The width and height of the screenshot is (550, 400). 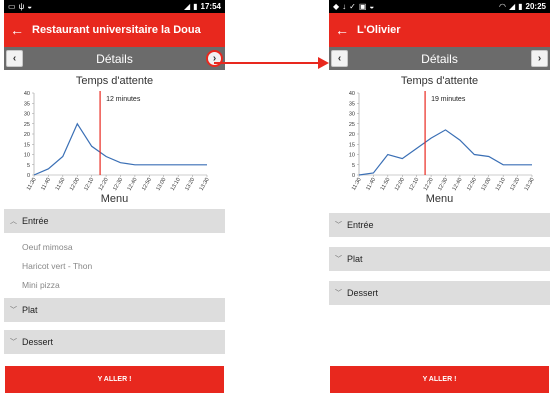 I want to click on restaurant-title: Restaurant universitaire la Doua, so click(x=116, y=30).